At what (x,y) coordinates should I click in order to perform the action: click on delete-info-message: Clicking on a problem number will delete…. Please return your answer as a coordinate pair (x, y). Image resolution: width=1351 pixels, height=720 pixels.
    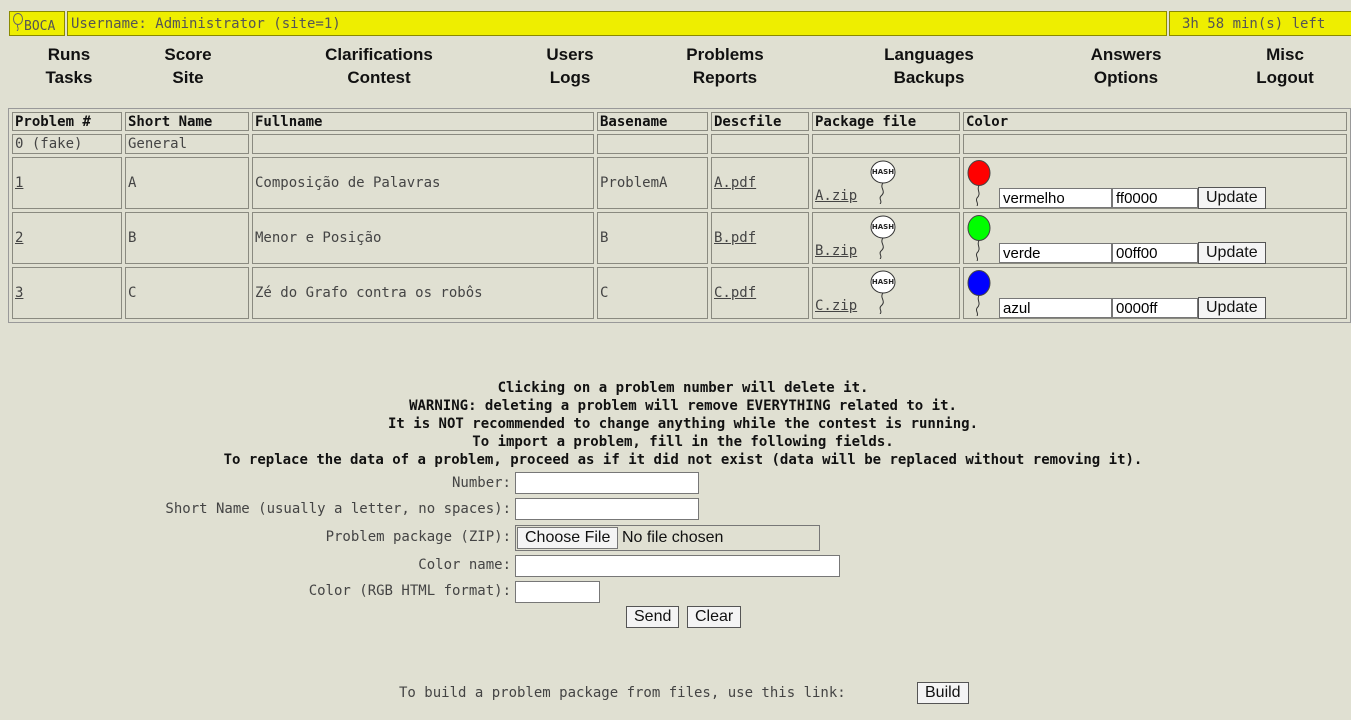
    Looking at the image, I should click on (683, 388).